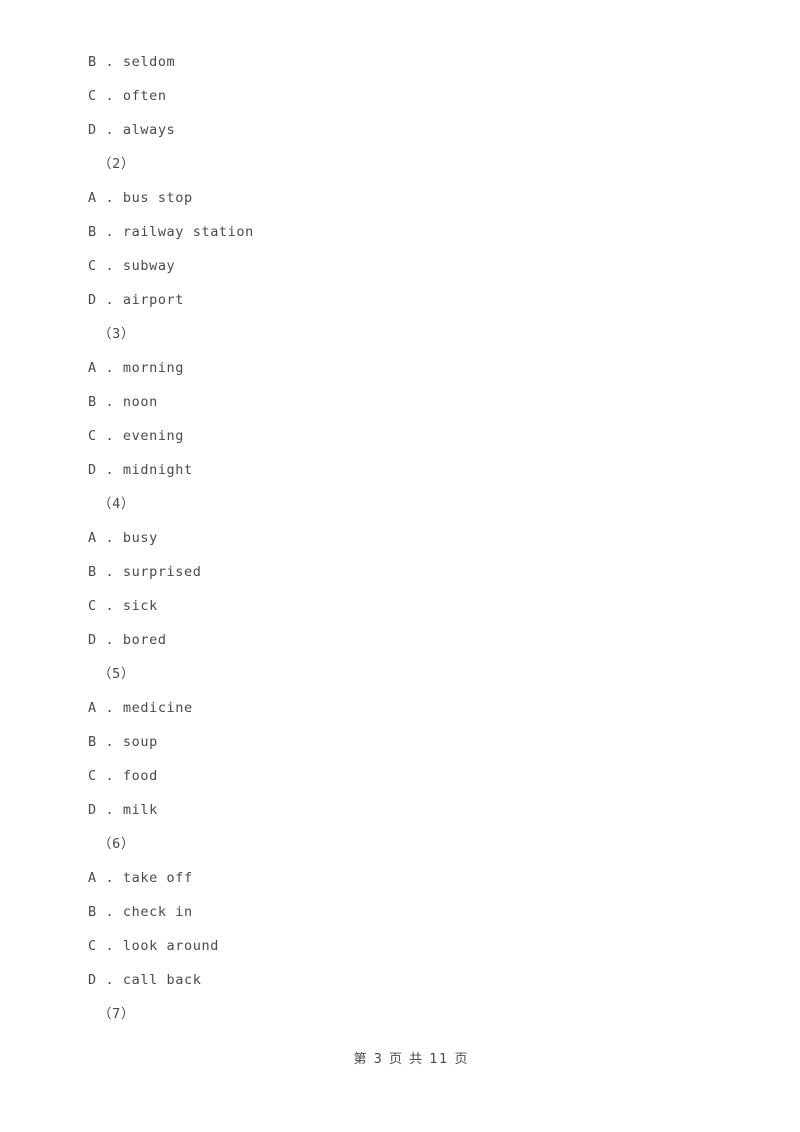  Describe the element at coordinates (140, 742) in the screenshot. I see `option-text: soup` at that location.